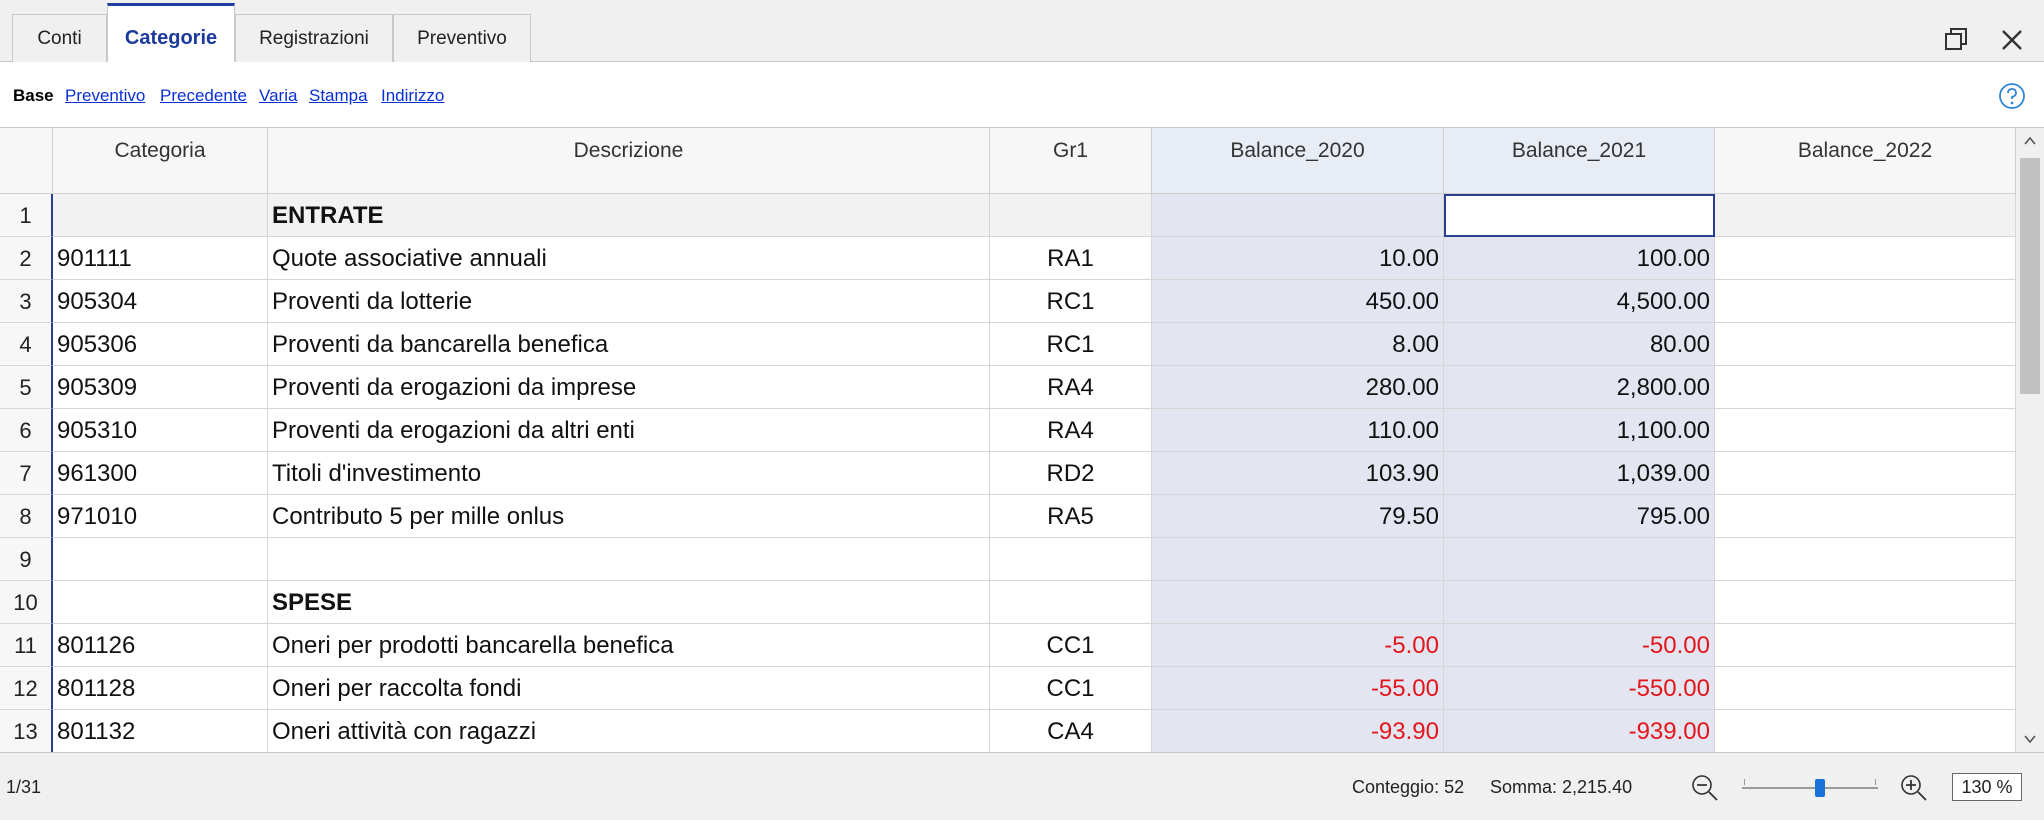 This screenshot has width=2044, height=820. I want to click on cell-descrizione, so click(629, 559).